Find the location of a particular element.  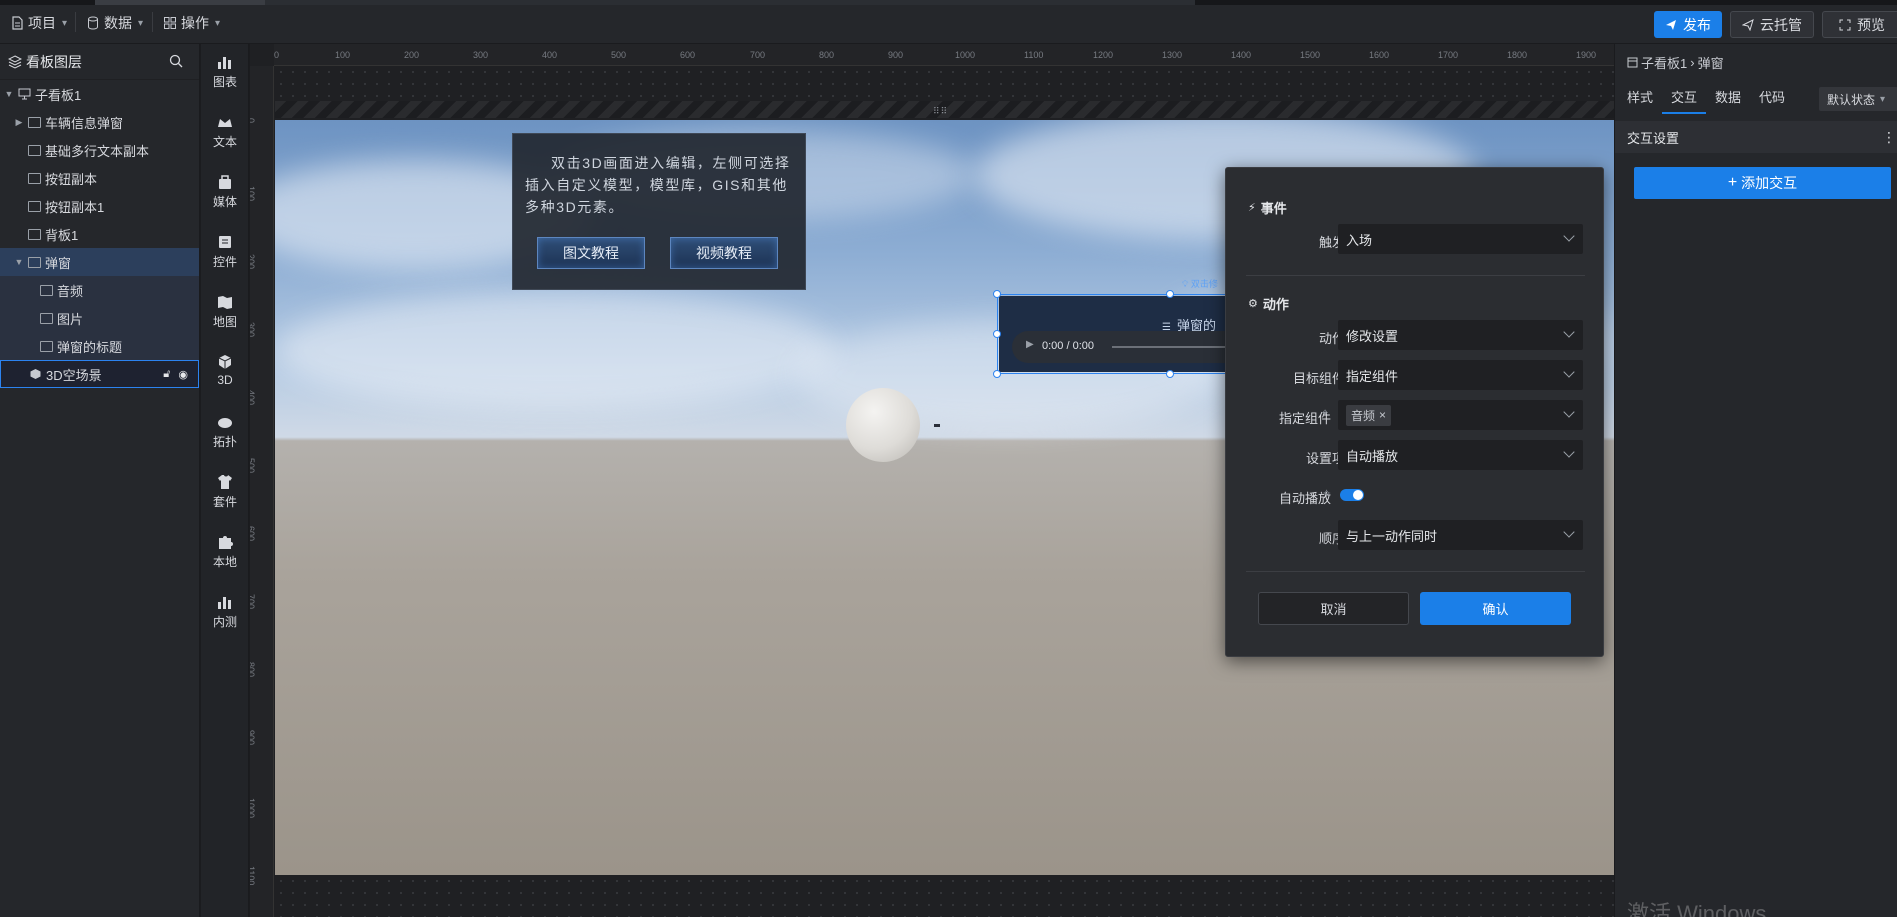

layer-item-3d-scene: 3D空场景 🔓︎ ◉ is located at coordinates (99, 374).